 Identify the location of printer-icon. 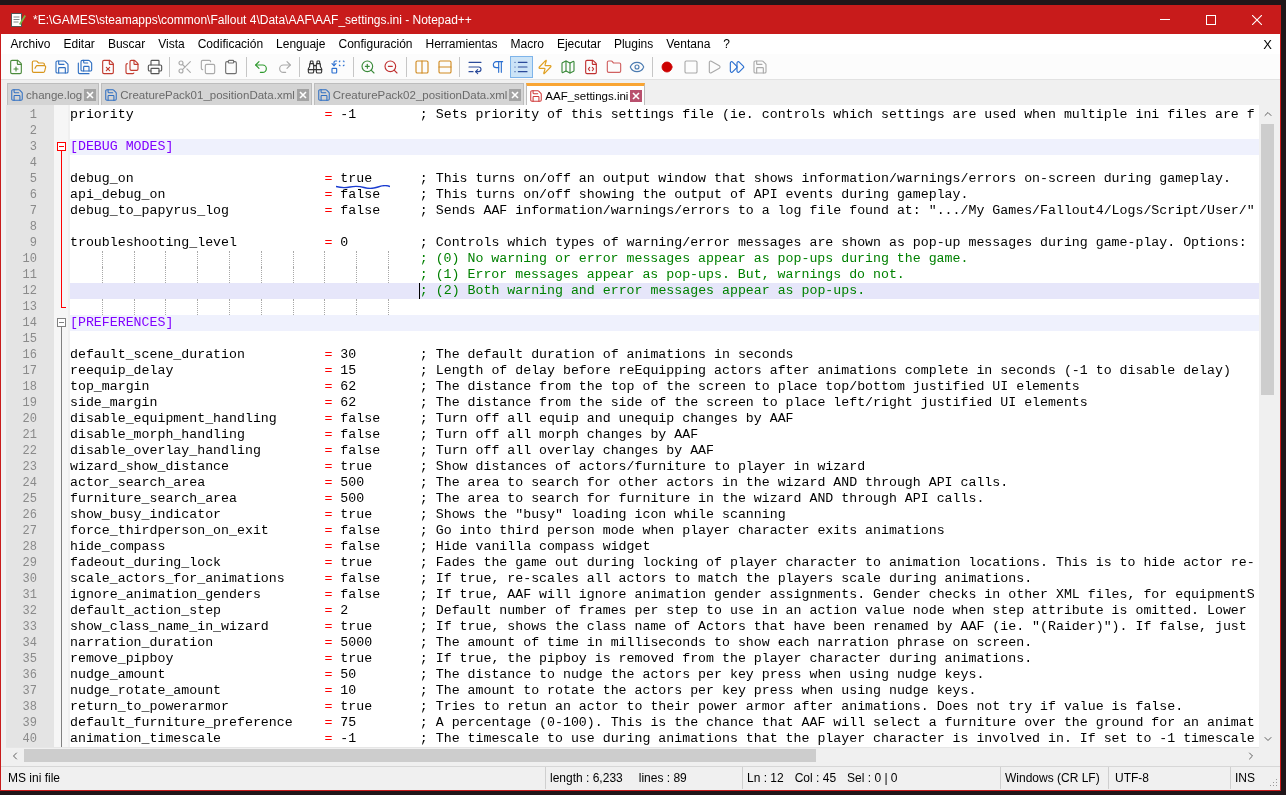
(154, 66).